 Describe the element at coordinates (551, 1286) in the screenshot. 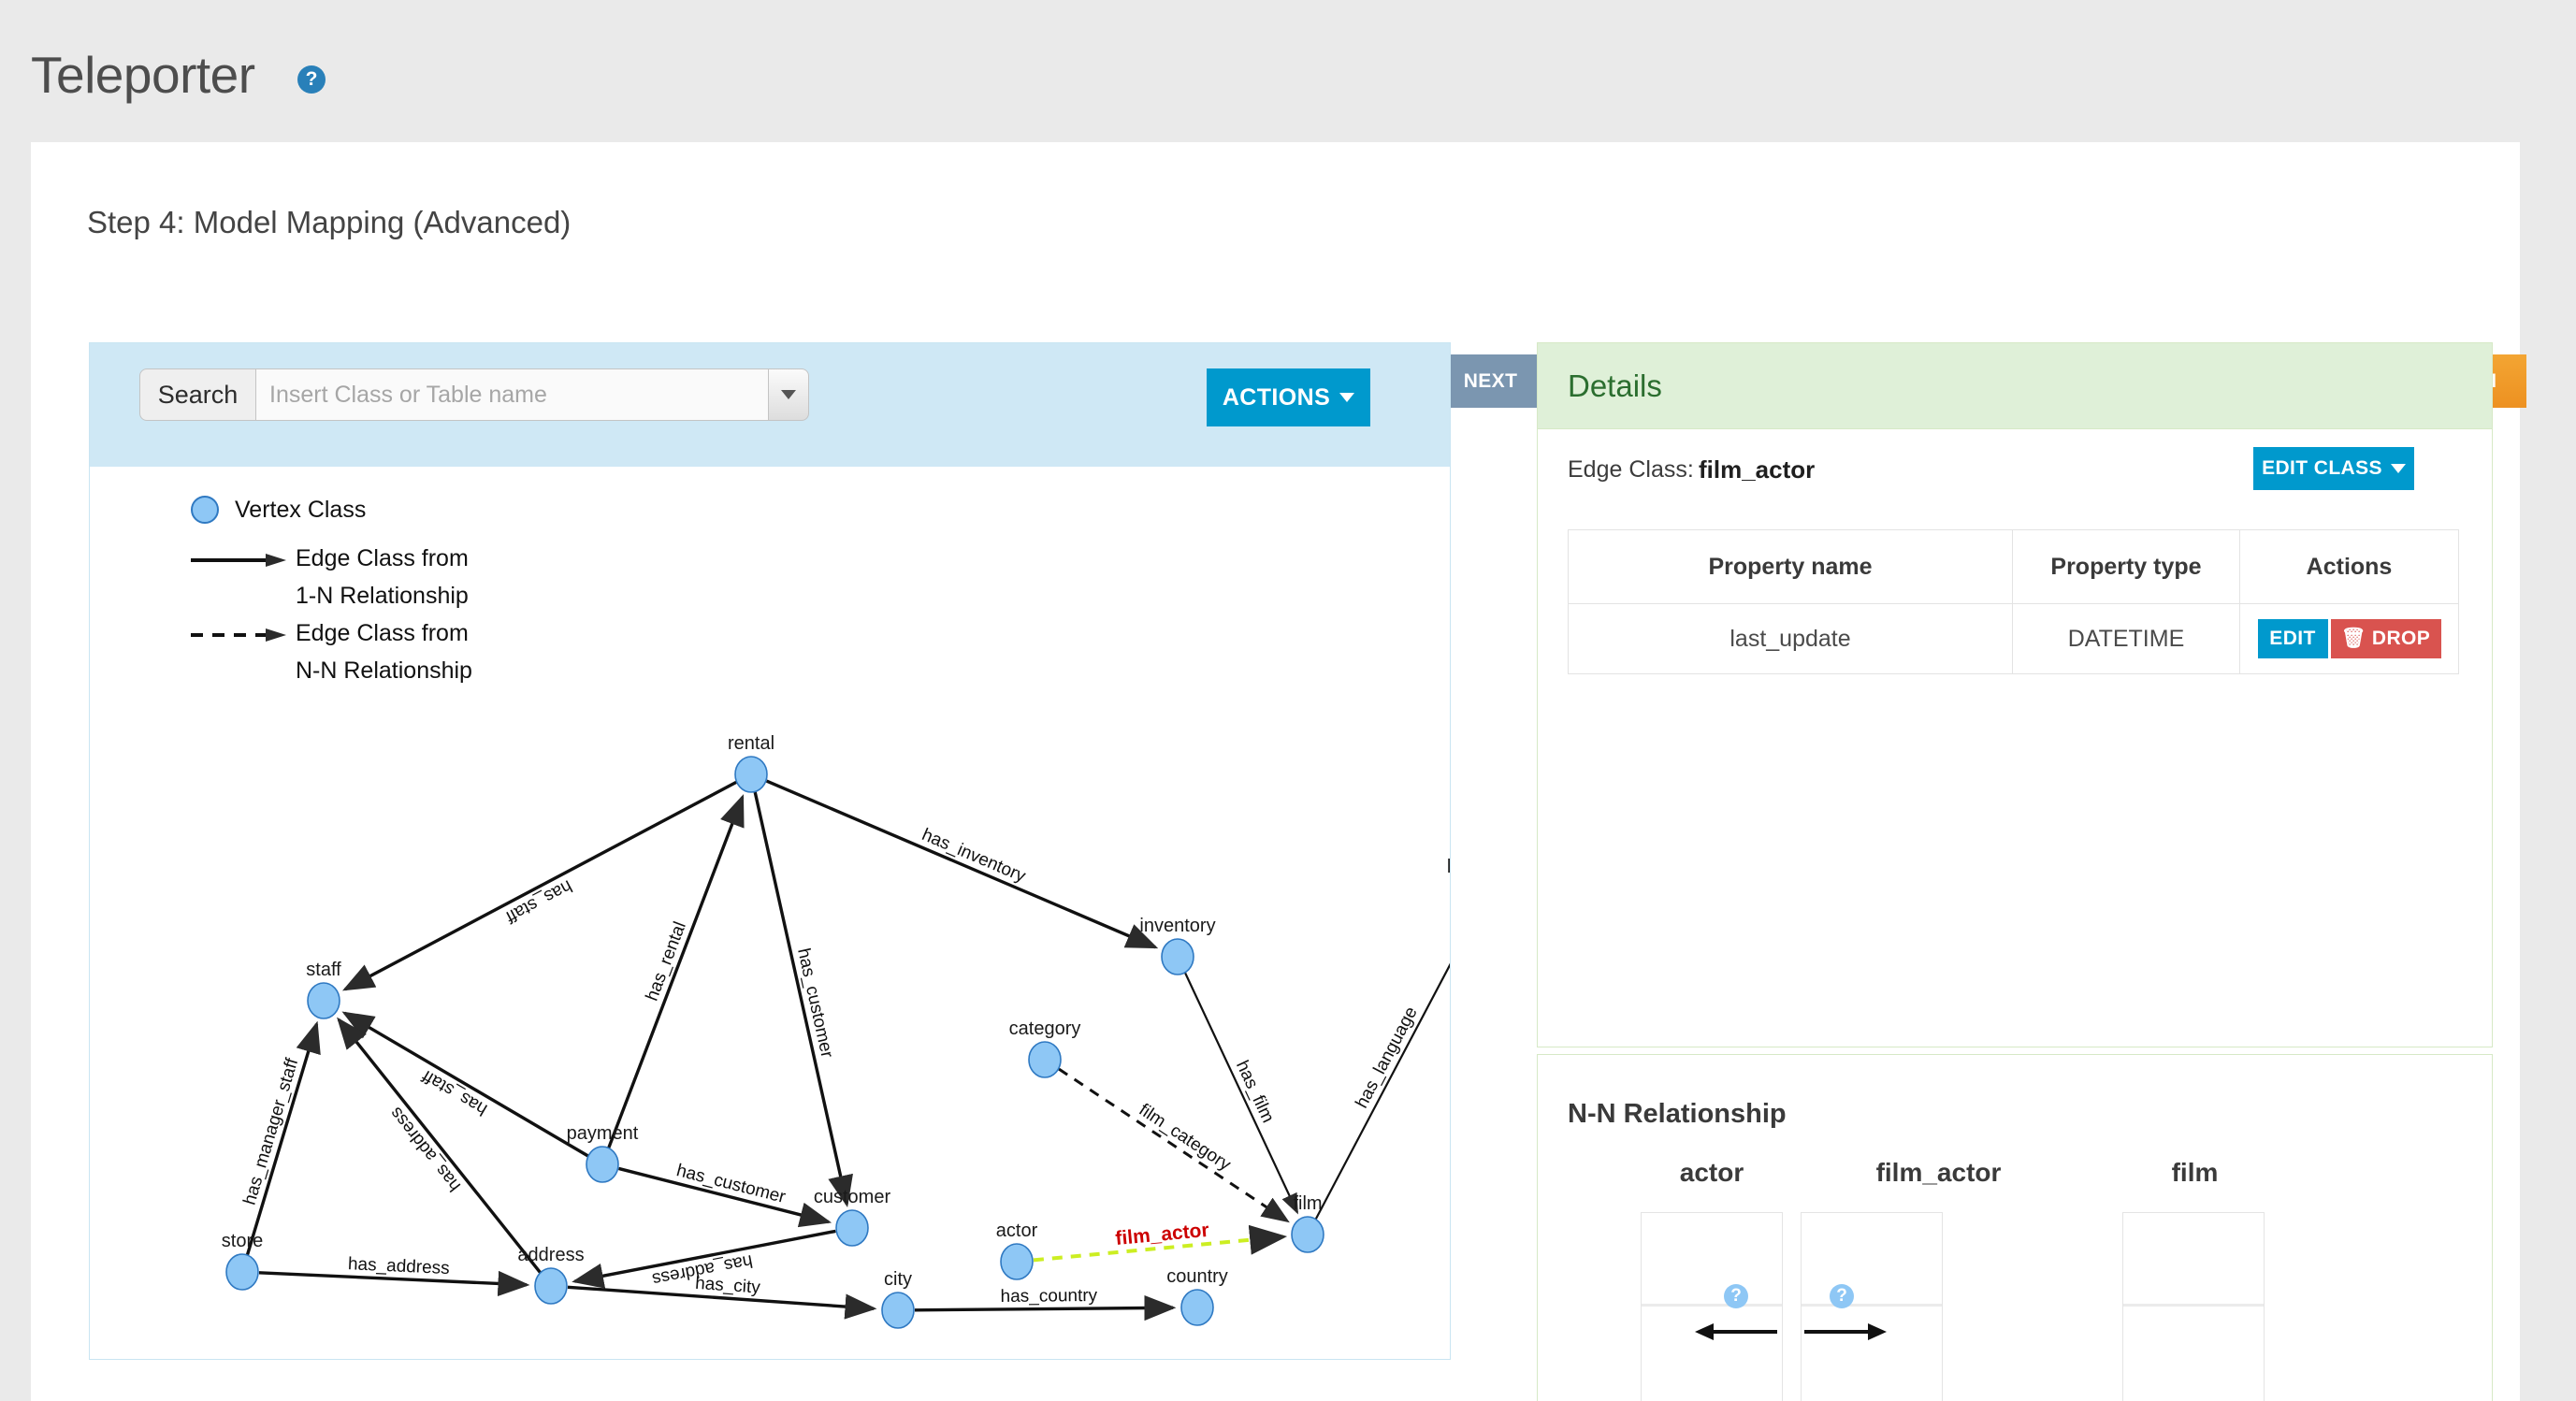

I see `graph-node-address` at that location.